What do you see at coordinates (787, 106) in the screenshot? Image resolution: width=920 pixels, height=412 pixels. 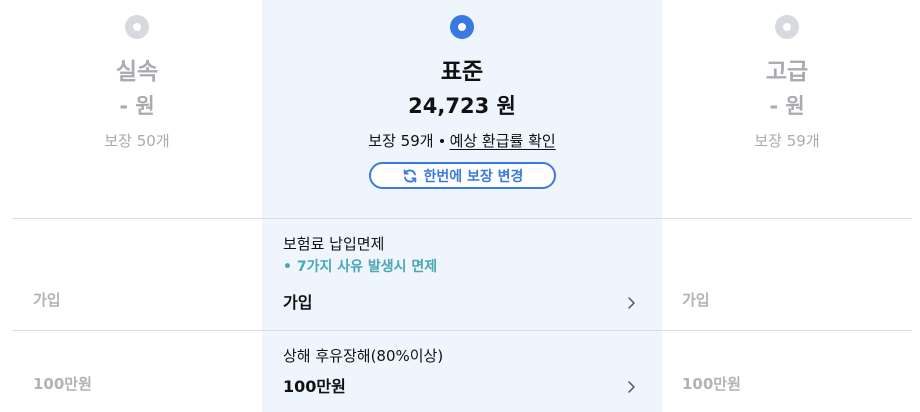 I see `plan-premium-price: - 원` at bounding box center [787, 106].